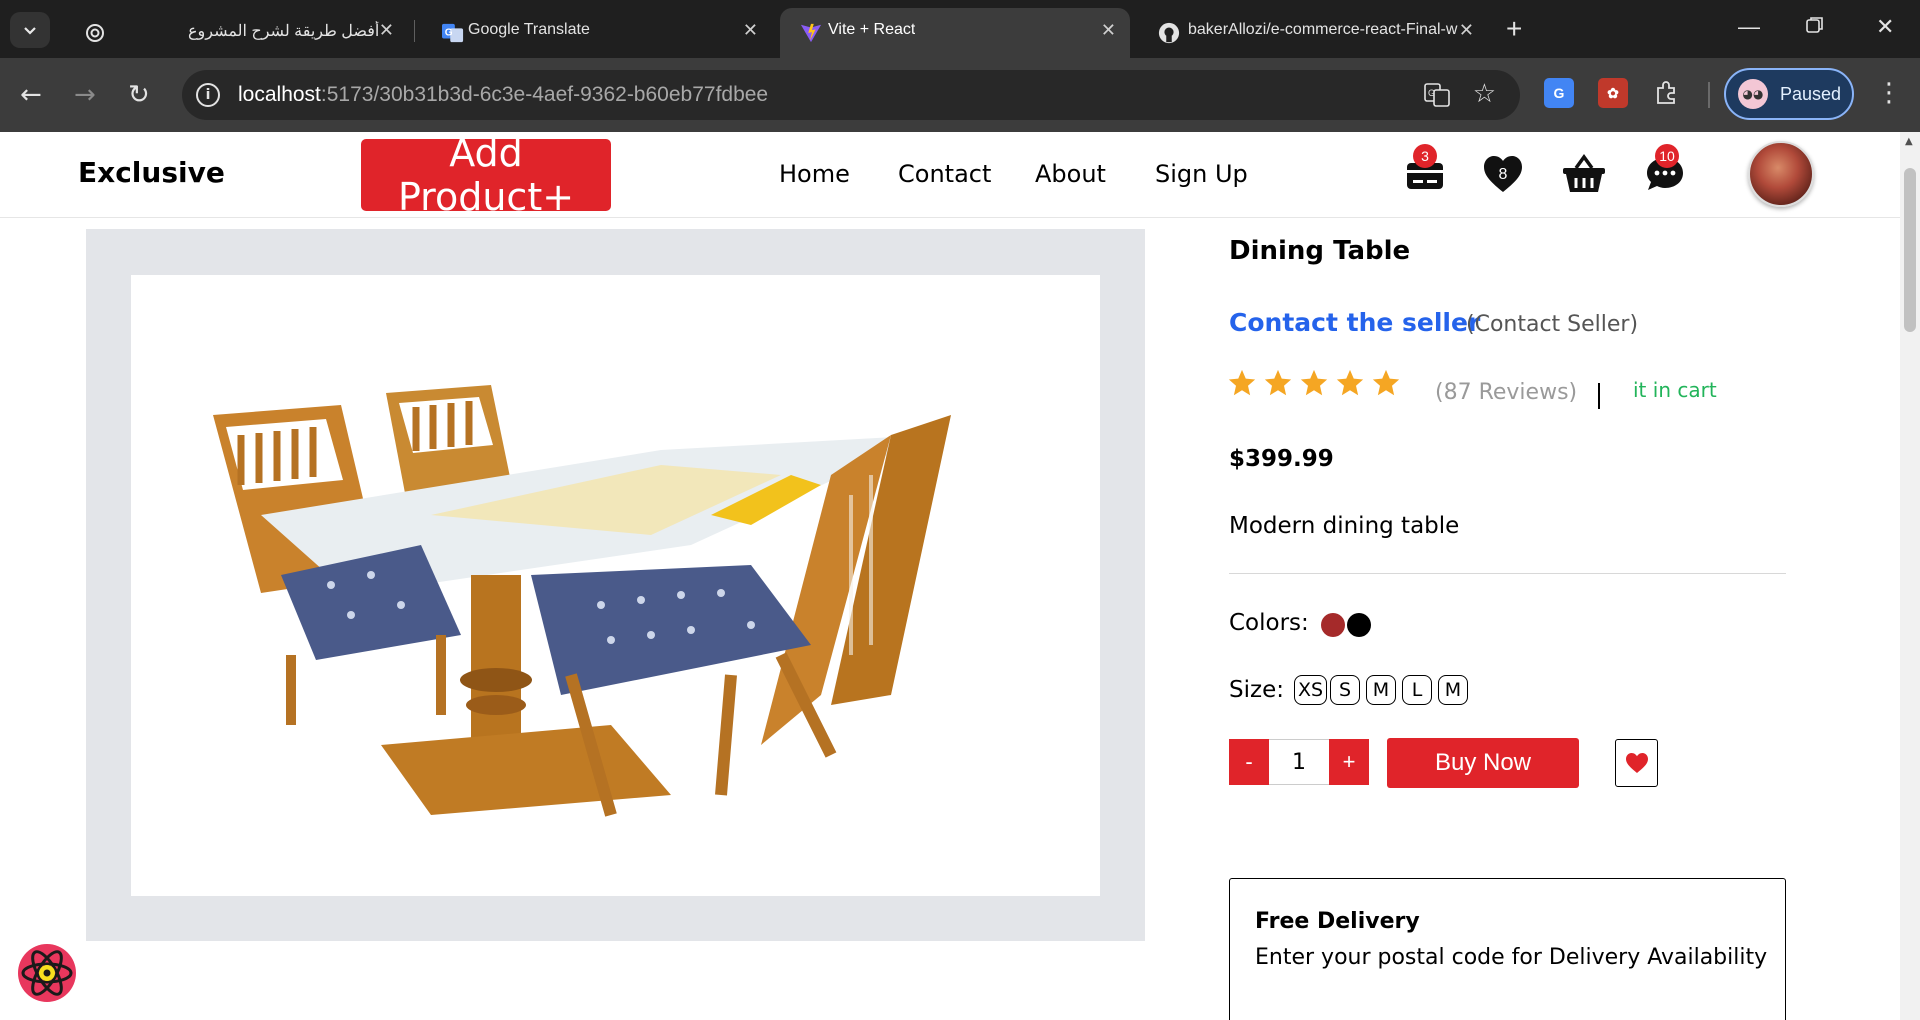 This screenshot has height=1020, width=1920. I want to click on tab-title: bakerAllozi/e-commerce-react-Final-w, so click(1323, 29).